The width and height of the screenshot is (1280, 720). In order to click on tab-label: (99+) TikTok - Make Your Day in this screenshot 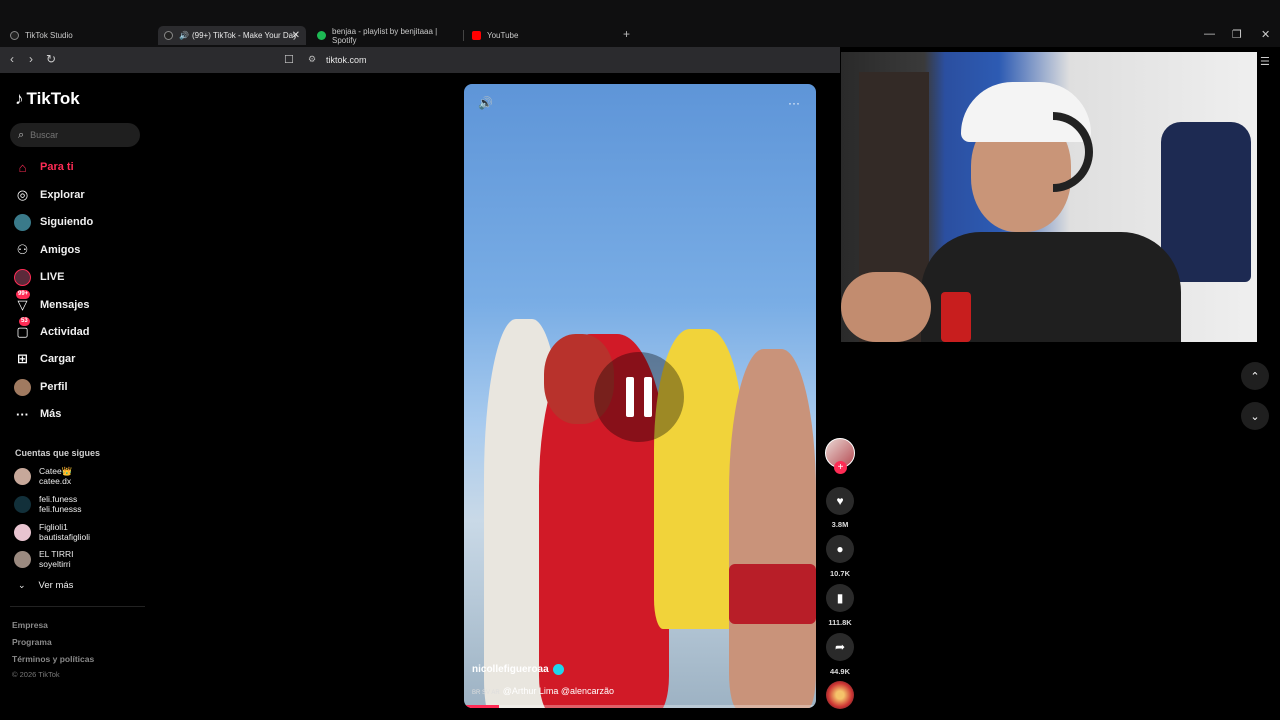, I will do `click(244, 35)`.